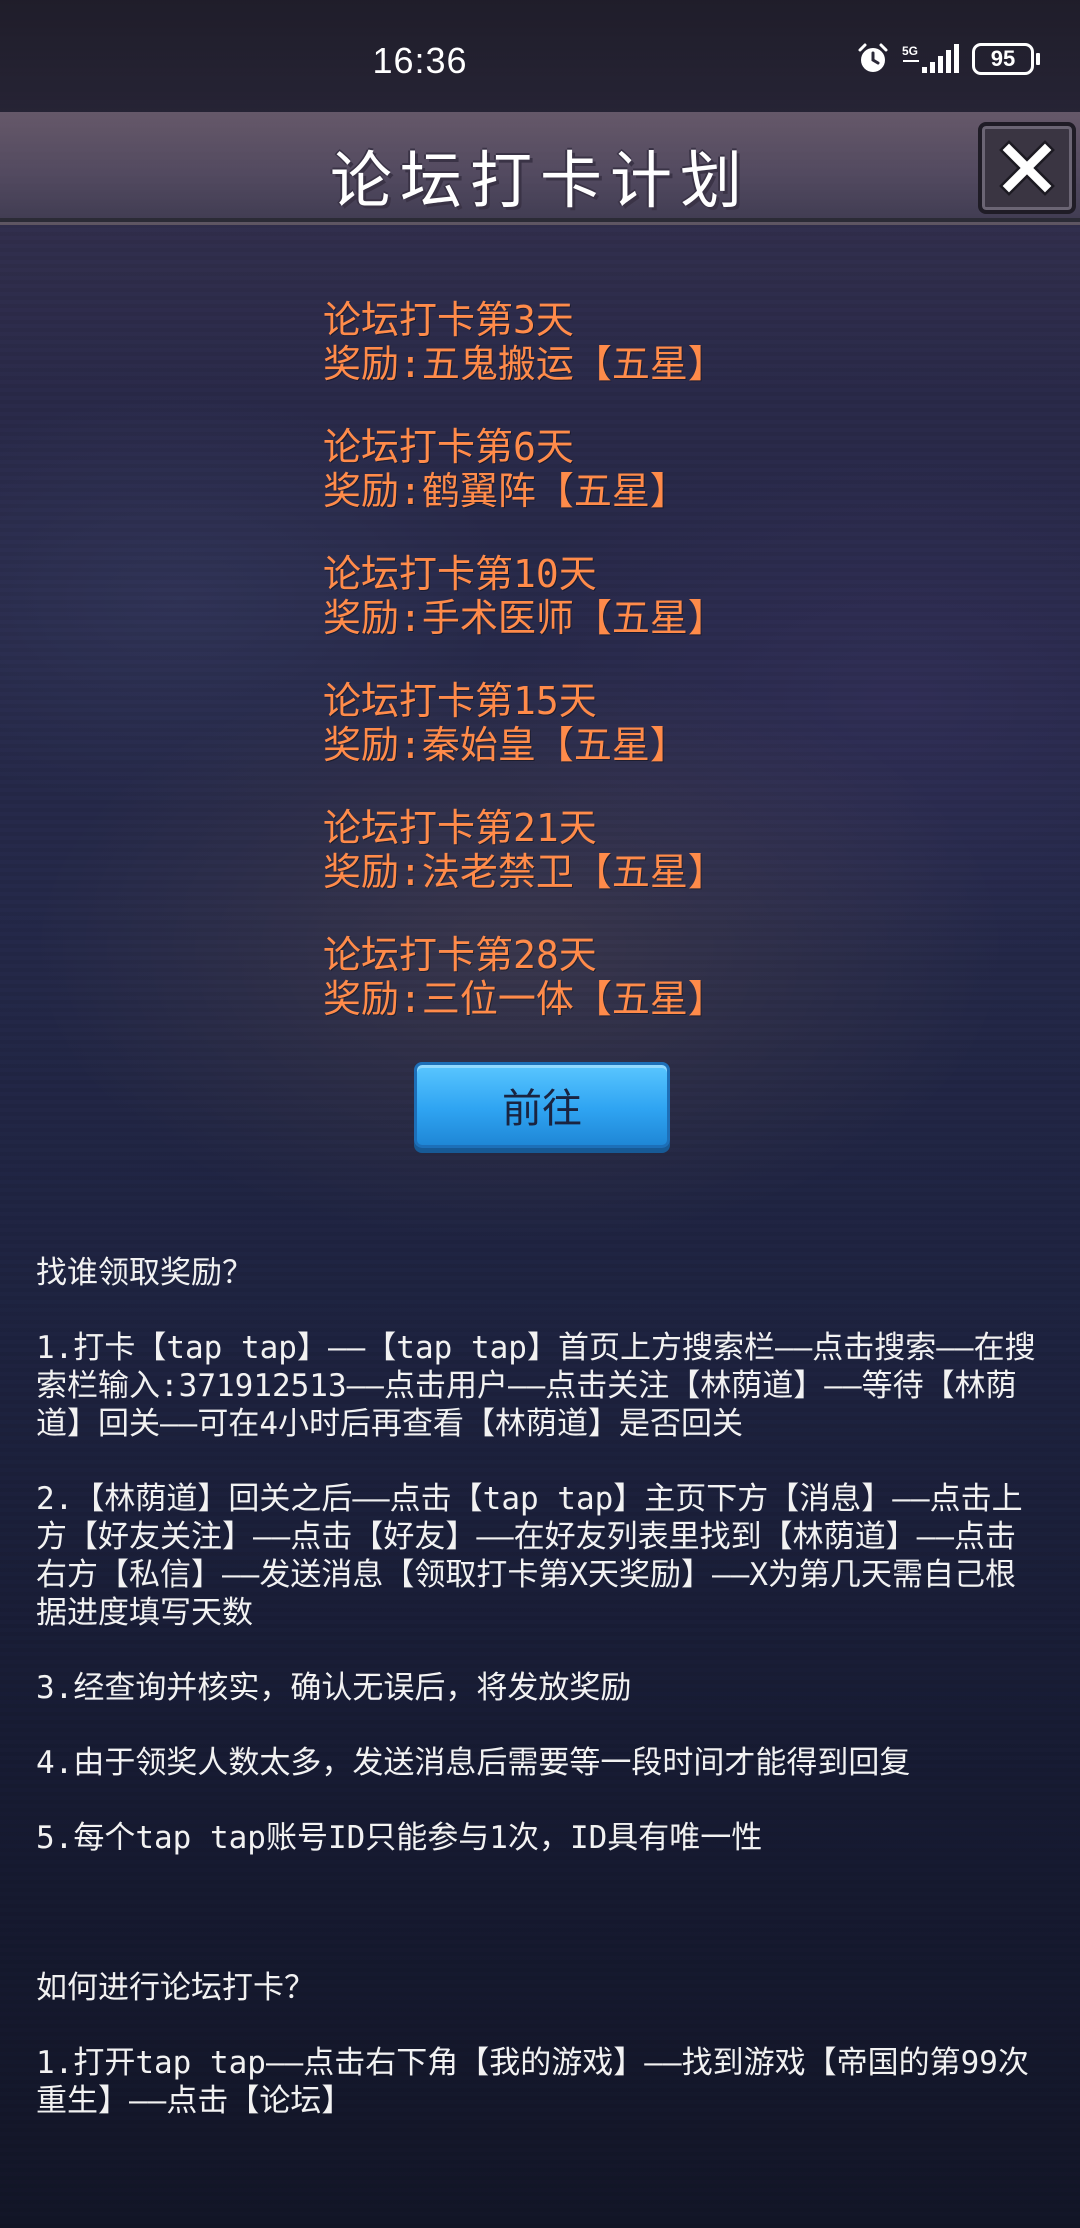 The image size is (1080, 2228). I want to click on reward-item: 论坛打卡第15天 奖励:秦始皇【五星】, so click(524, 742).